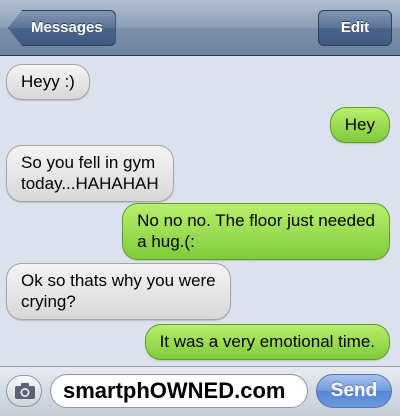 Image resolution: width=400 pixels, height=416 pixels. I want to click on outgoing-message: Hey, so click(359, 125).